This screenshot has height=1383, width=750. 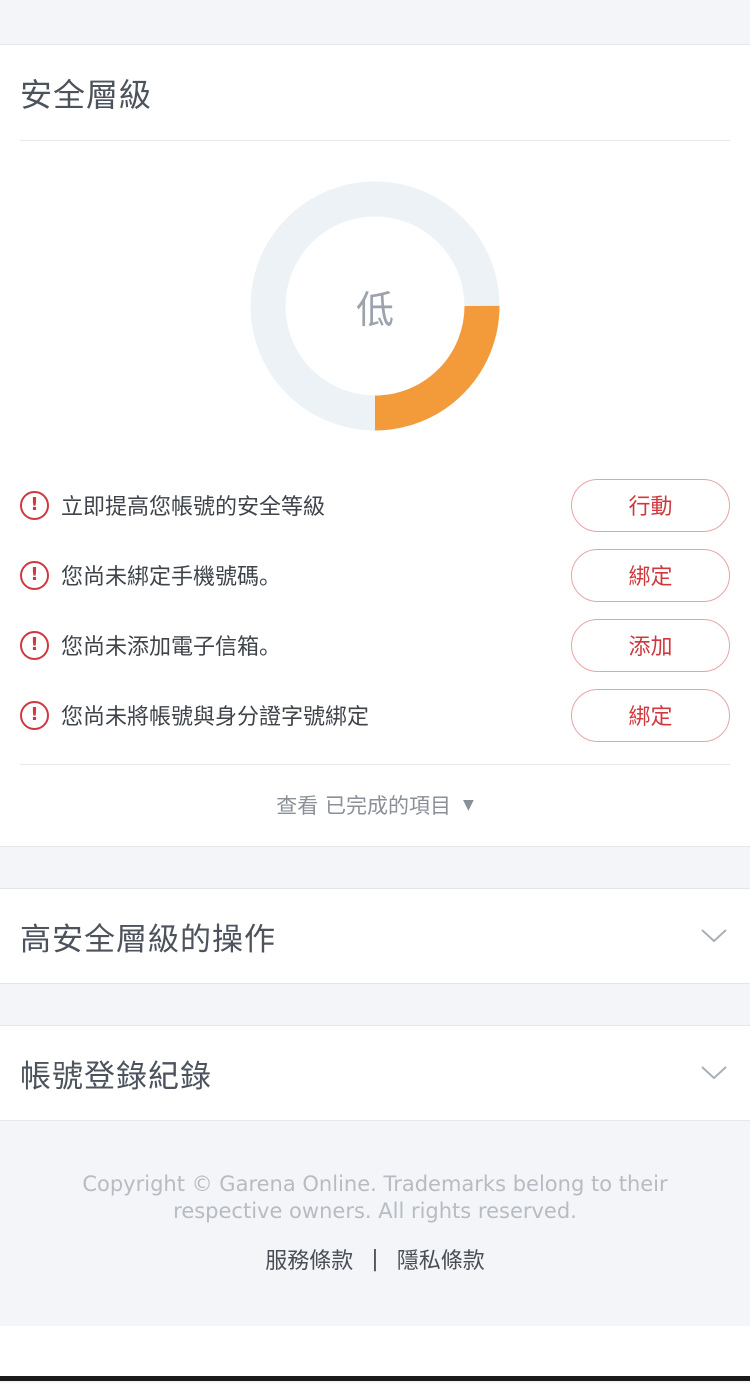 I want to click on task-row-id: ! 您尚未將帳號與身分證字號綁定 綁定, so click(x=375, y=715).